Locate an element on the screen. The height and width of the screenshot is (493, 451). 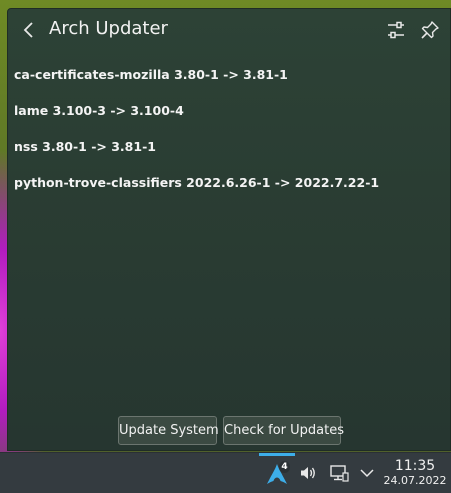
network-tray-button is located at coordinates (339, 473).